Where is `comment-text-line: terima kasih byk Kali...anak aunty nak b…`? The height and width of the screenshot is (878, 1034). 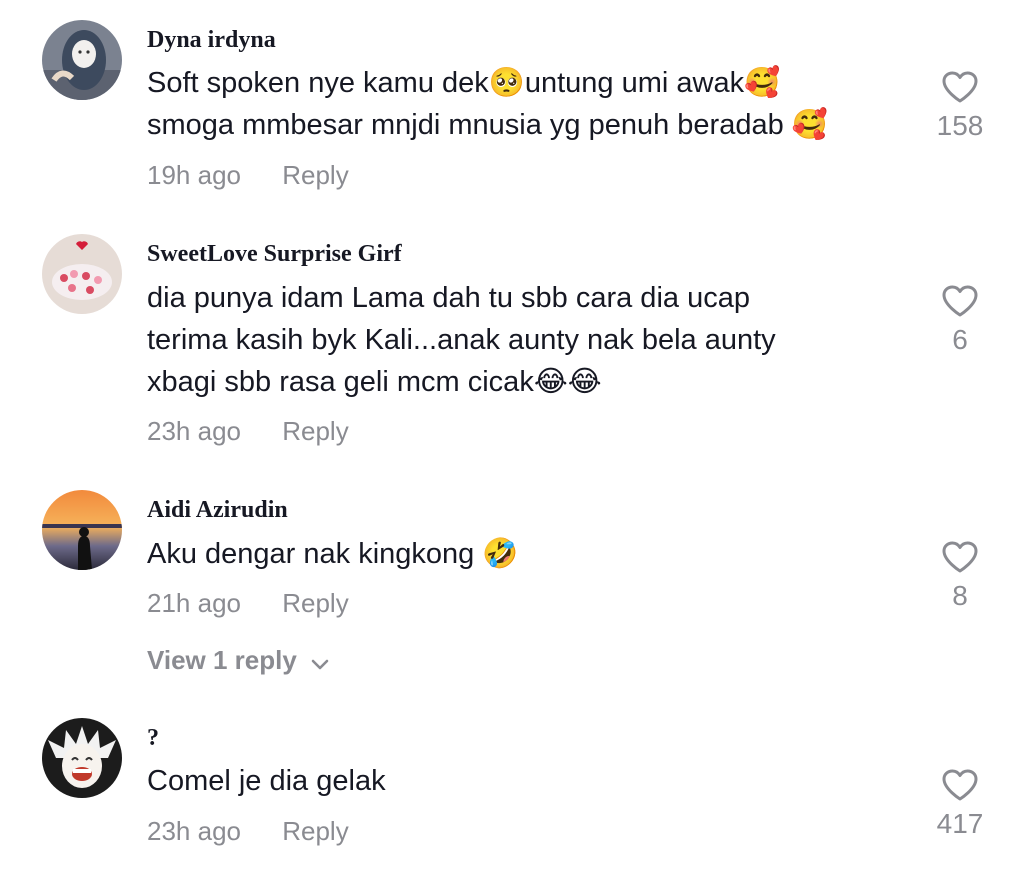
comment-text-line: terima kasih byk Kali...anak aunty nak b… is located at coordinates (461, 340).